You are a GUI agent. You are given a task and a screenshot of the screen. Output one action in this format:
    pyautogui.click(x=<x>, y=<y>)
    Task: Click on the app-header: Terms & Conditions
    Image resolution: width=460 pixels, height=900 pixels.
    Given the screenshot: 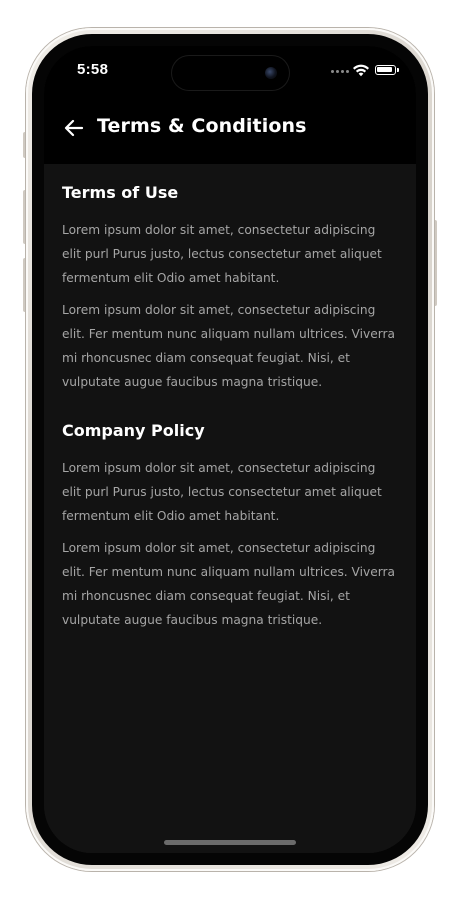 What is the action you would take?
    pyautogui.click(x=230, y=129)
    